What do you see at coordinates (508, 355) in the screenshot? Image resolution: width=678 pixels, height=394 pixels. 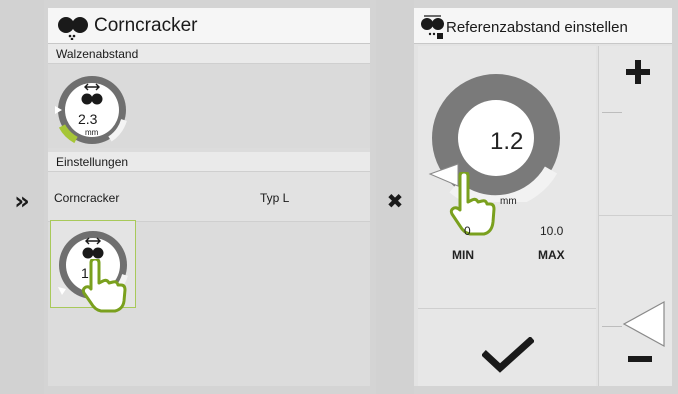 I see `checkmark-icon` at bounding box center [508, 355].